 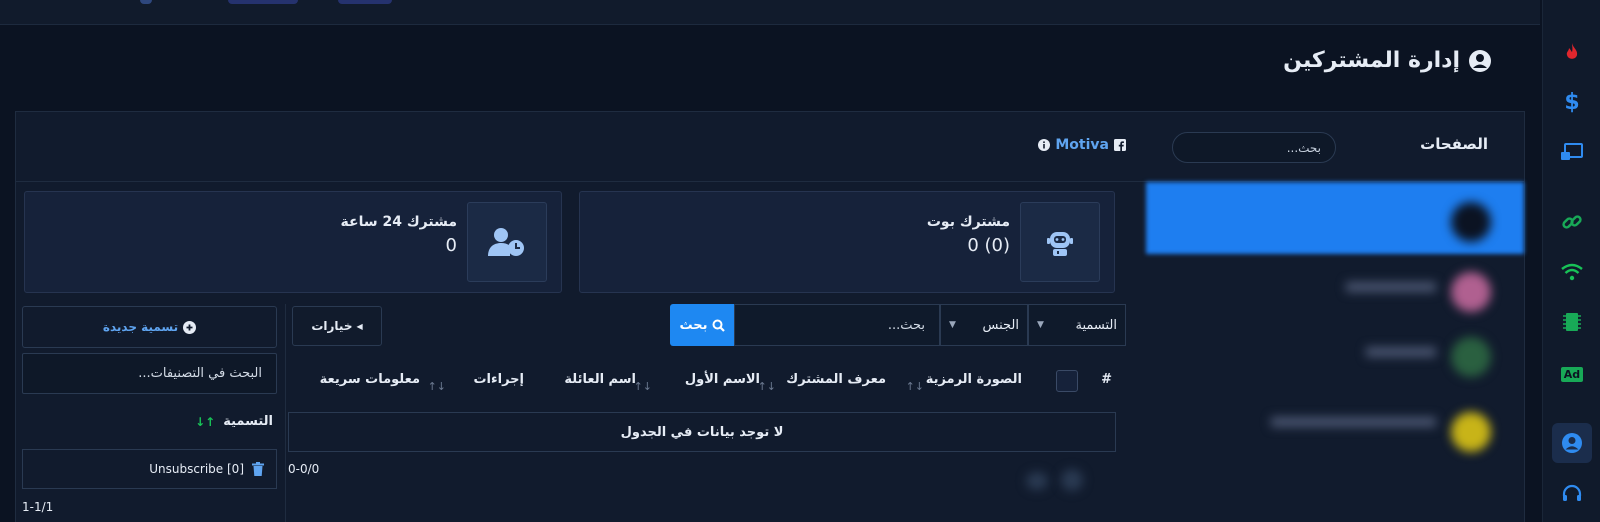 I want to click on col-avatar: الصورة الرمزية, so click(x=973, y=379).